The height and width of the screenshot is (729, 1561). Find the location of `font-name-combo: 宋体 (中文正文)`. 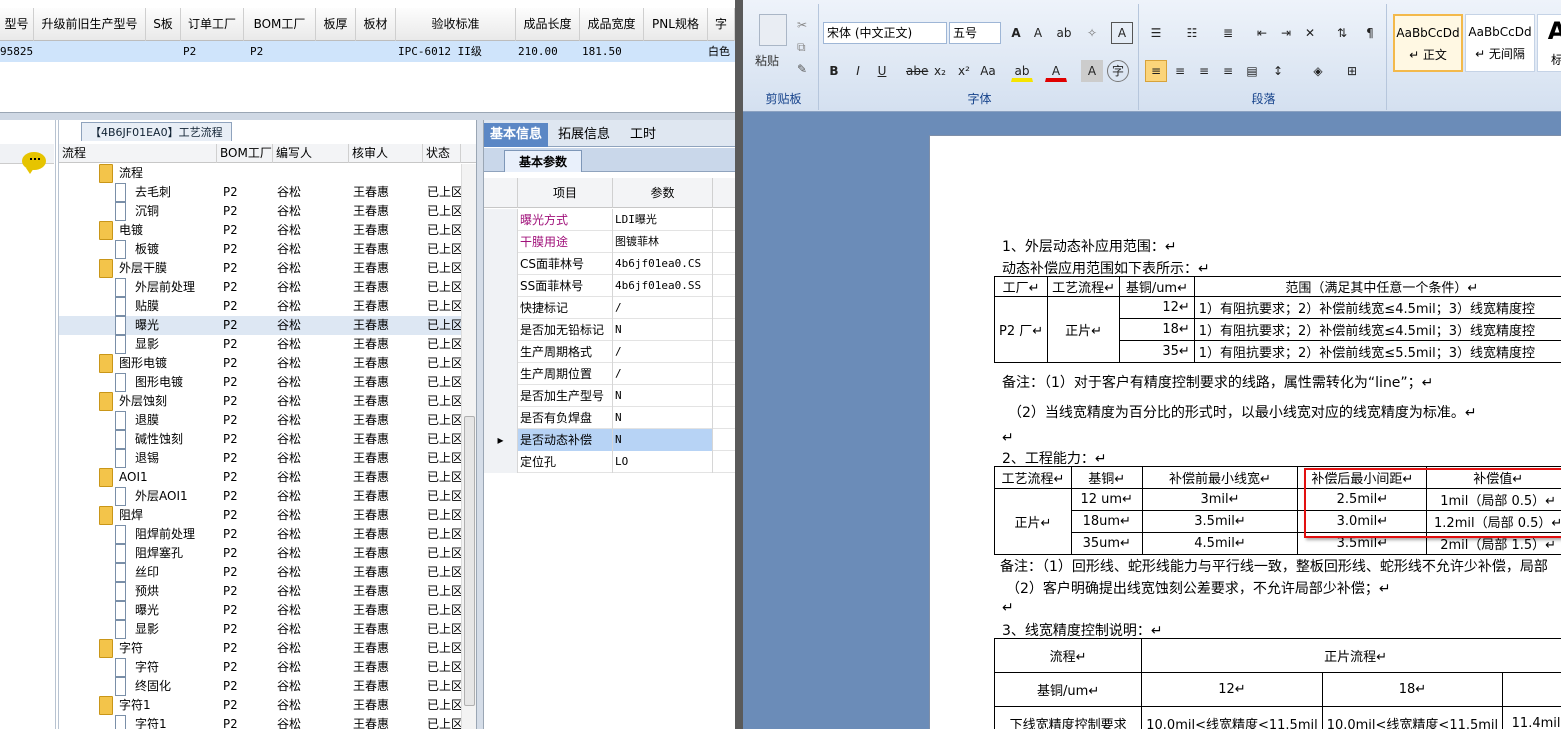

font-name-combo: 宋体 (中文正文) is located at coordinates (885, 33).